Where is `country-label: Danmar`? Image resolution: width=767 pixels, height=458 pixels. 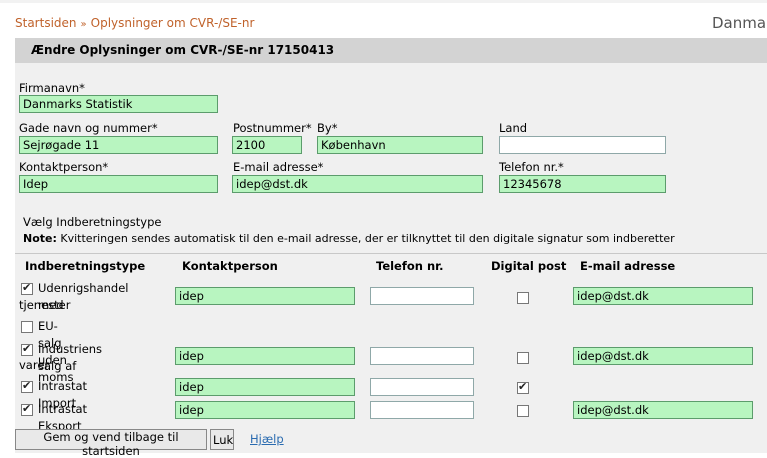
country-label: Danmar is located at coordinates (739, 23).